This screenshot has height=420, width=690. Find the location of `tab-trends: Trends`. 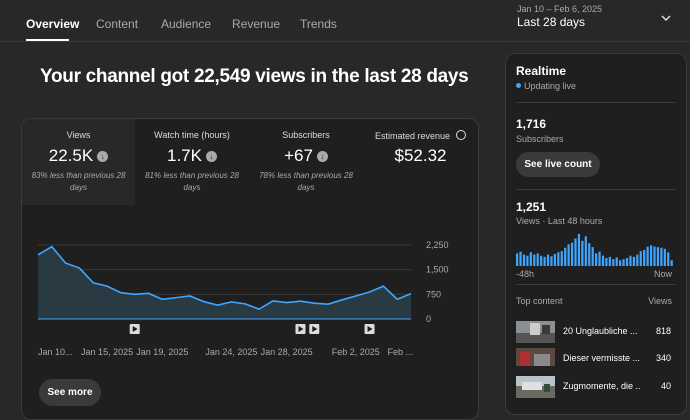

tab-trends: Trends is located at coordinates (318, 24).